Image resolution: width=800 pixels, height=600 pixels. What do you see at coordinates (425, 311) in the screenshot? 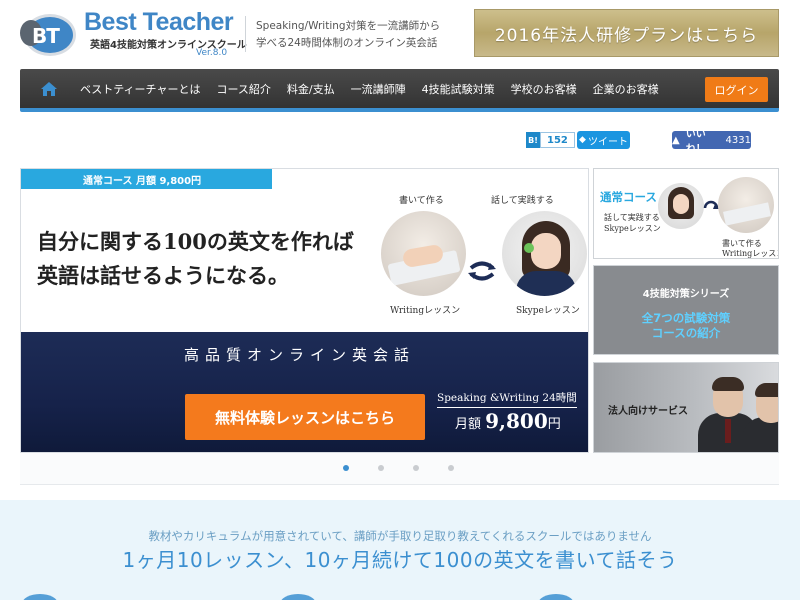
I see `label-writing-lesson: Writingレッスン` at bounding box center [425, 311].